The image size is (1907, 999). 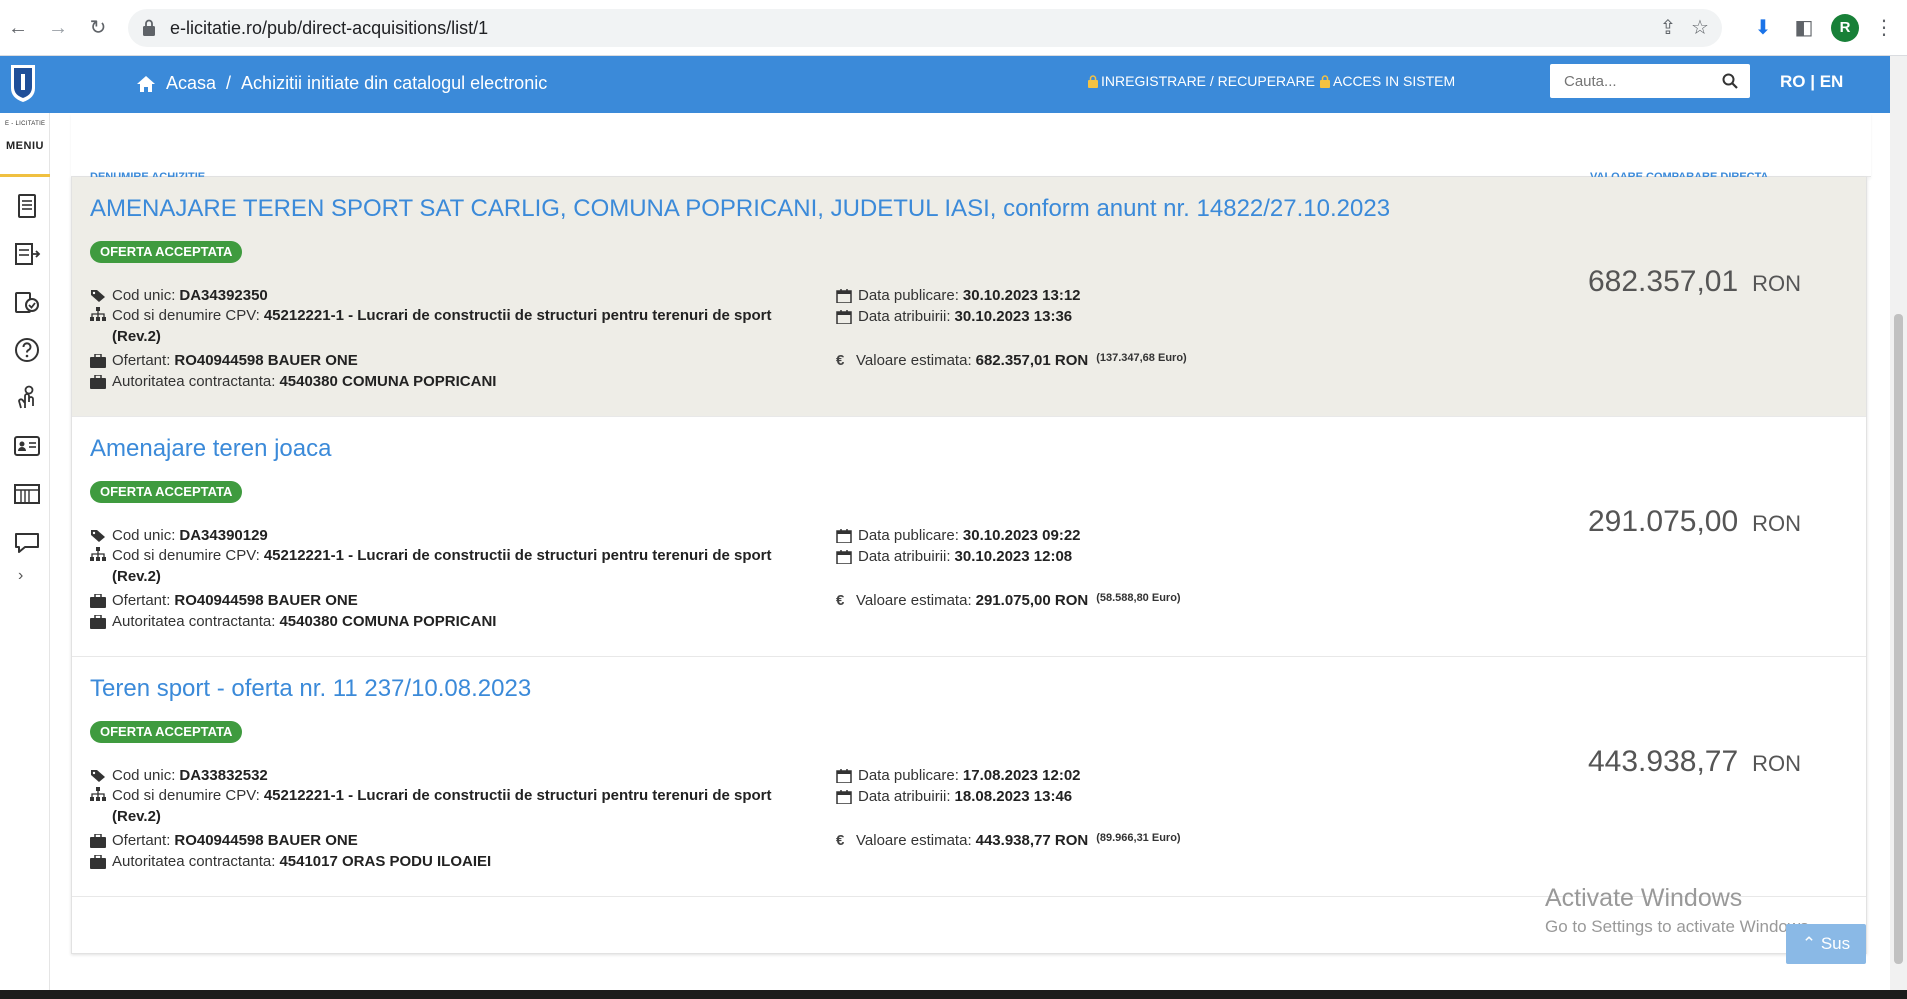 I want to click on list-arrow-icon, so click(x=28, y=254).